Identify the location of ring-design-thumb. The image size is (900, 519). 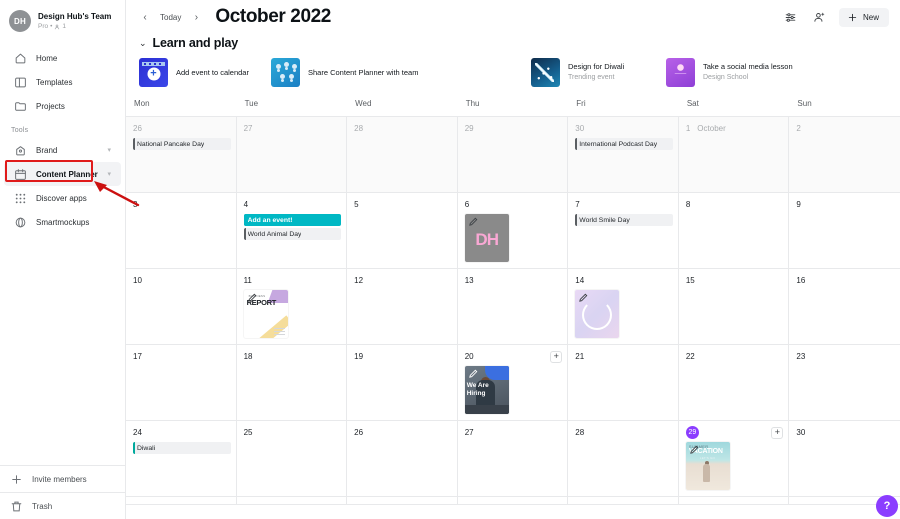
(597, 314).